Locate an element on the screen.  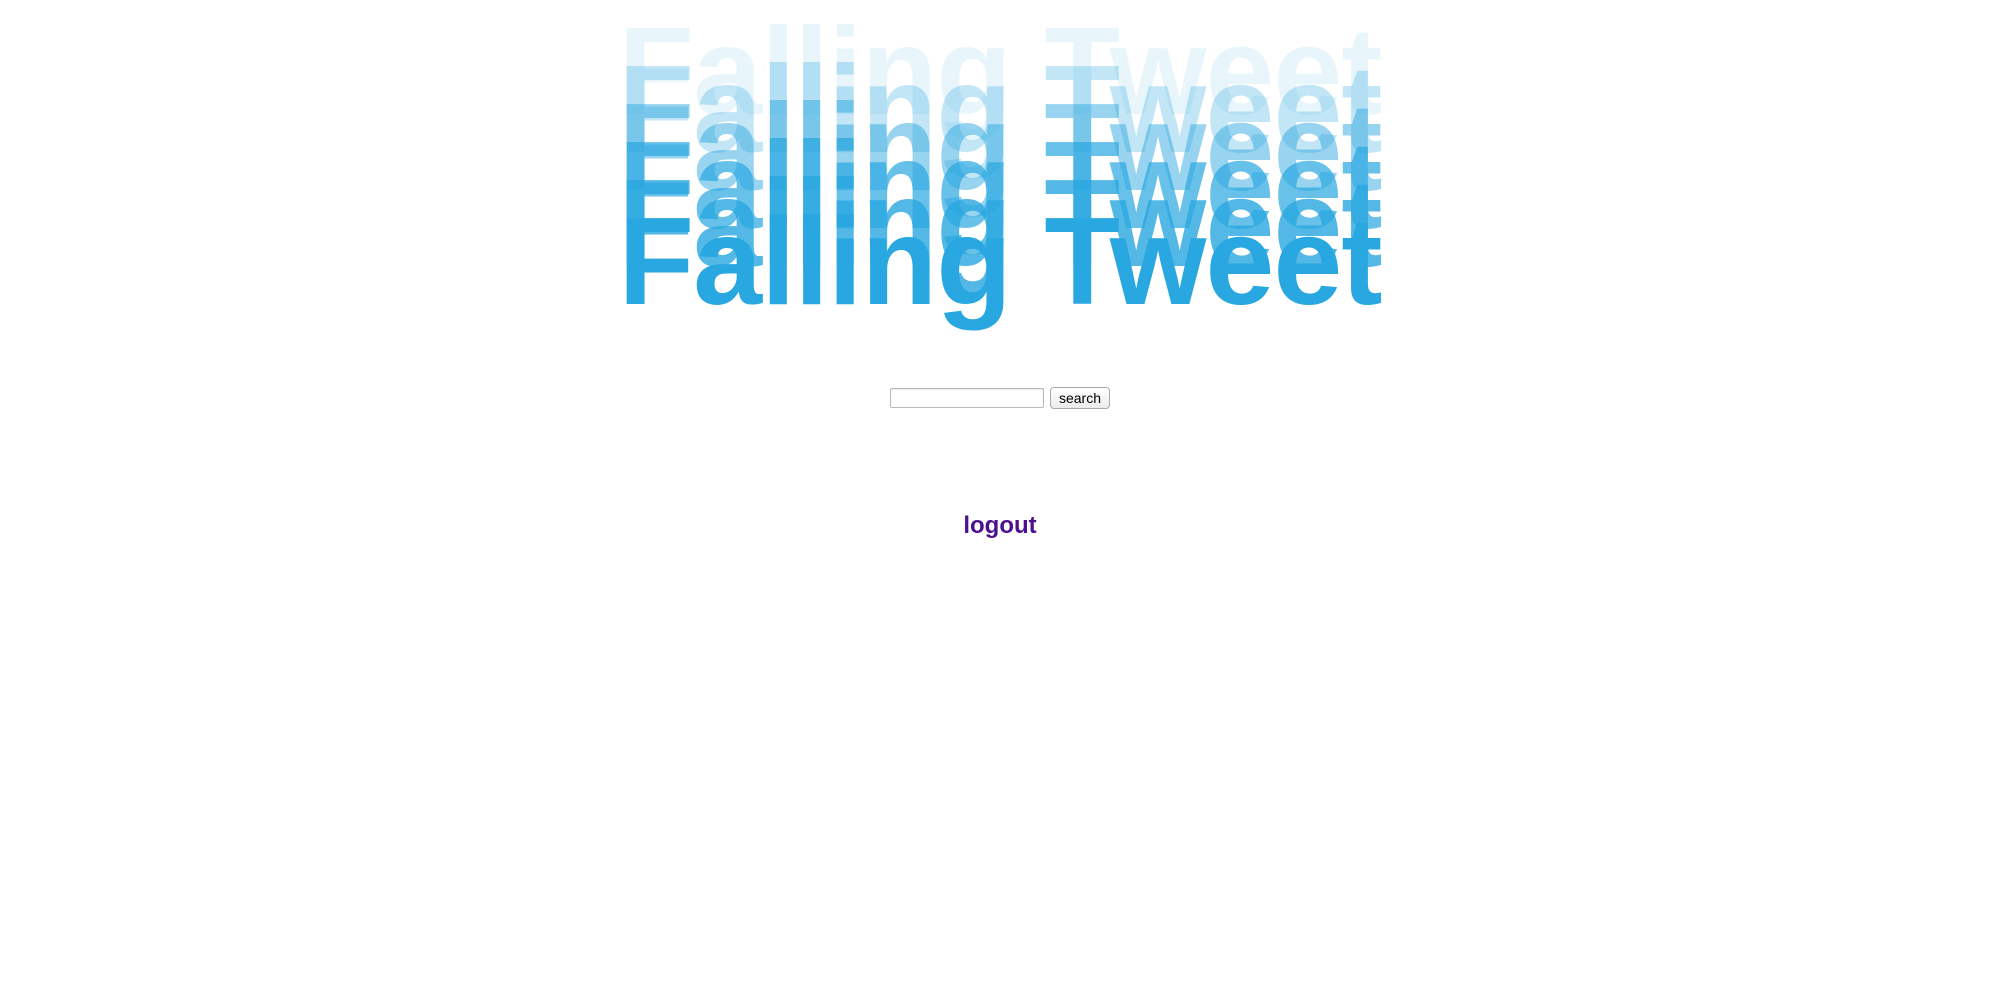
logo-line-front: Falling Tweet is located at coordinates (1000, 262).